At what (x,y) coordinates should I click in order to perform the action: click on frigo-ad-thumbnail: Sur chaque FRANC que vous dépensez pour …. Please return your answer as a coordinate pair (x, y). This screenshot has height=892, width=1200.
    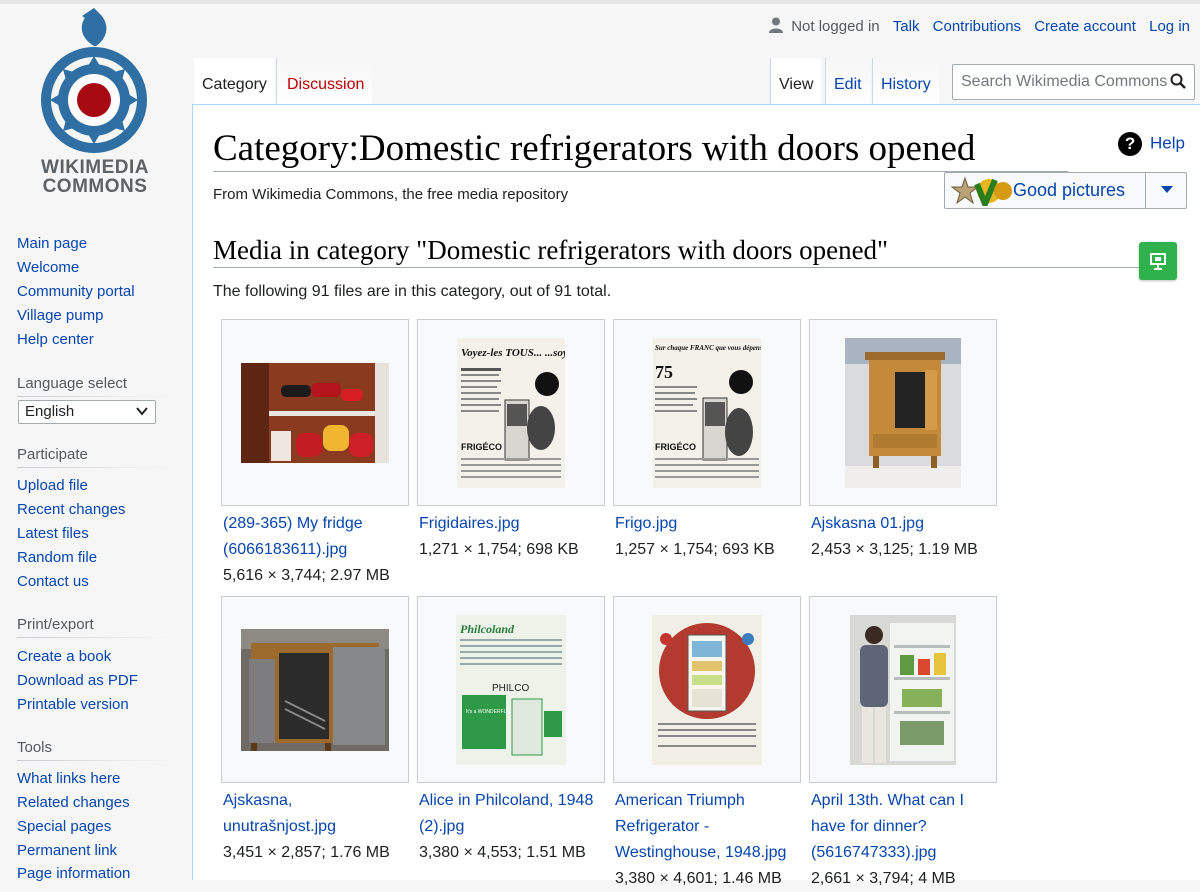
    Looking at the image, I should click on (707, 412).